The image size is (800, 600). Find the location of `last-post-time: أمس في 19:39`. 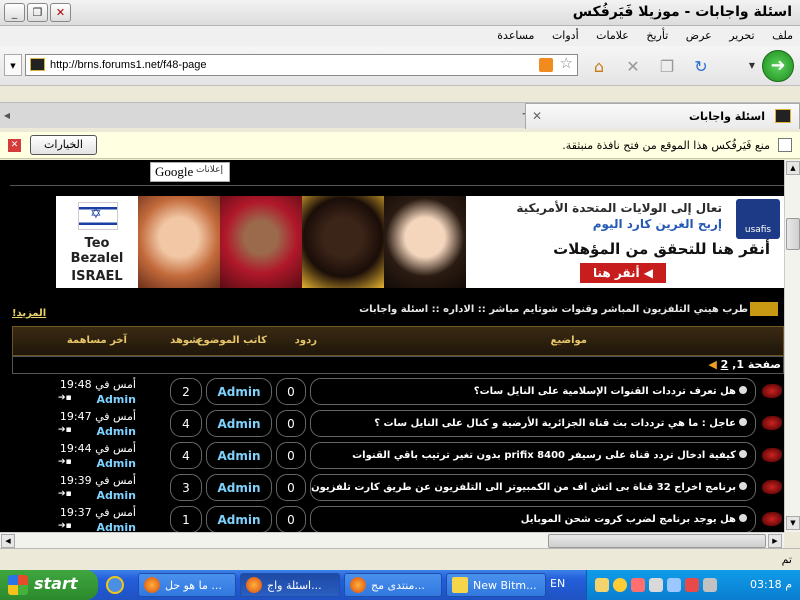

last-post-time: أمس في 19:39 is located at coordinates (97, 480).